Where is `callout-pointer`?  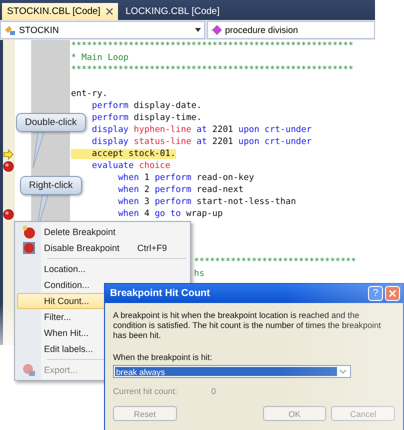 callout-pointer is located at coordinates (39, 150).